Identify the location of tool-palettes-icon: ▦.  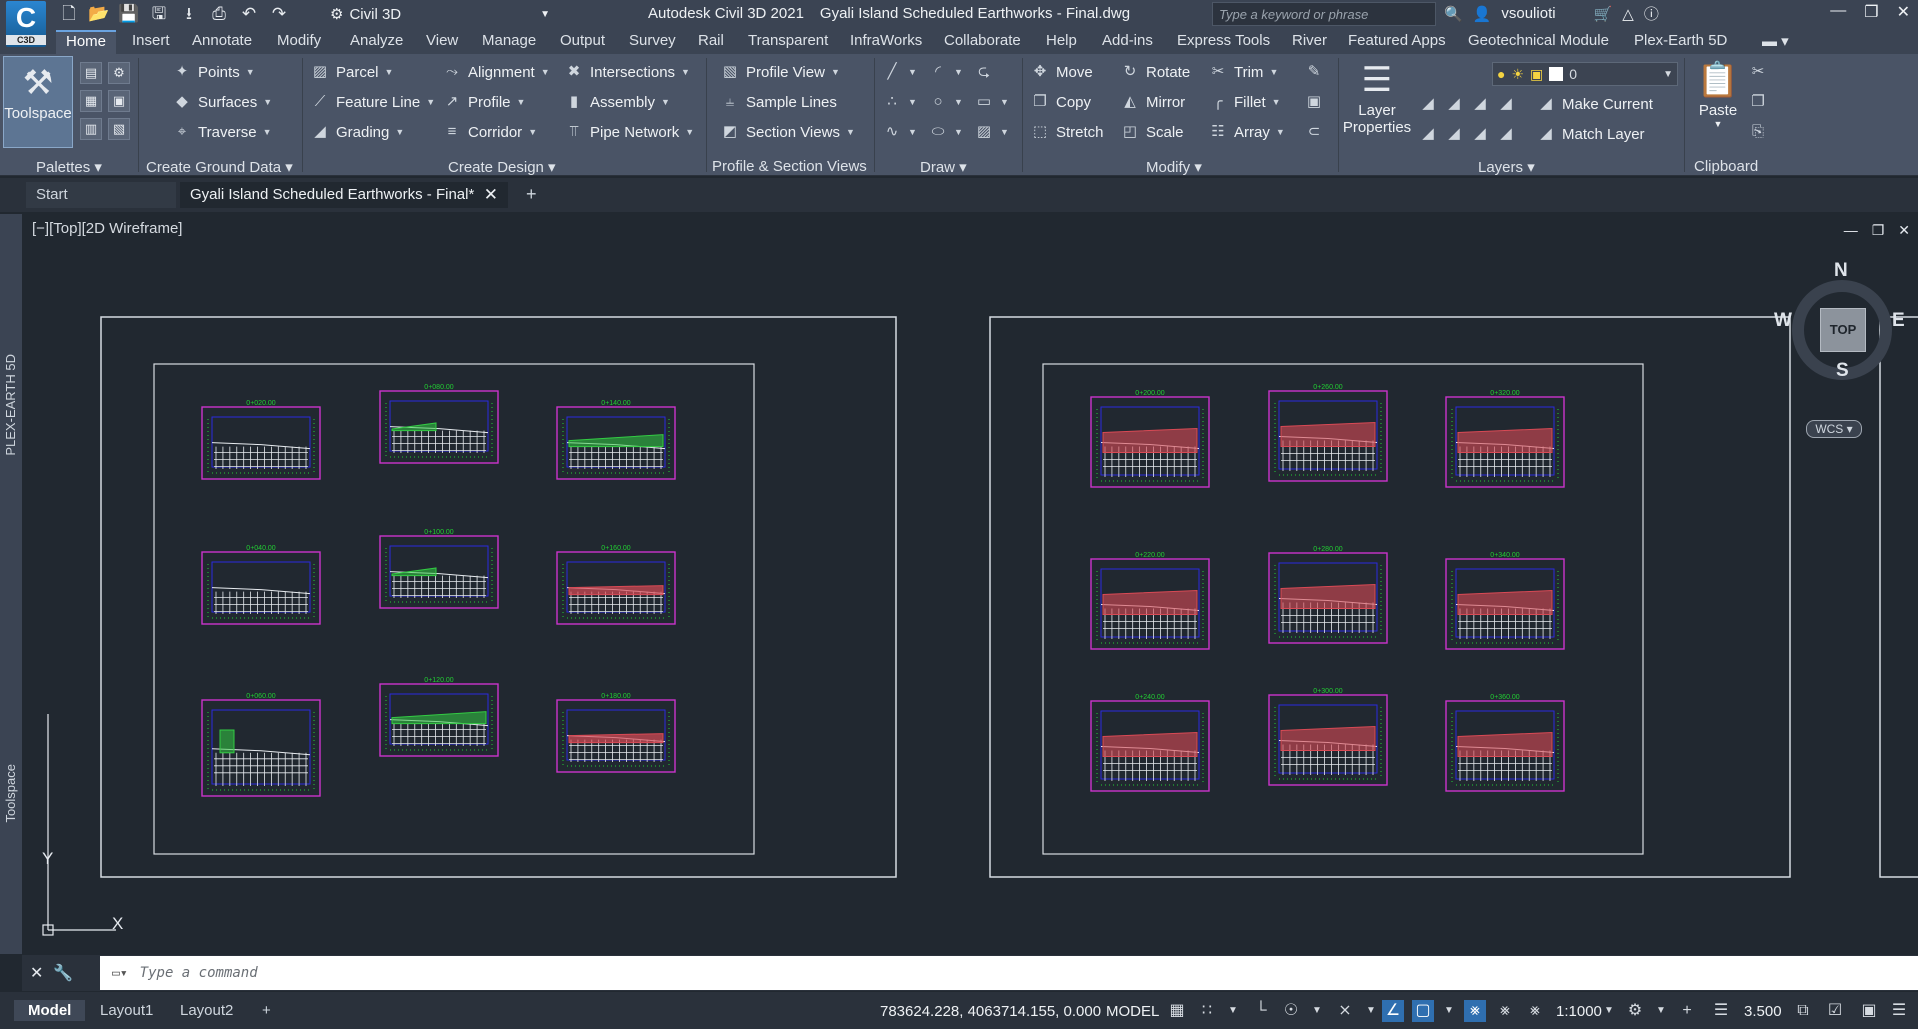
(91, 101).